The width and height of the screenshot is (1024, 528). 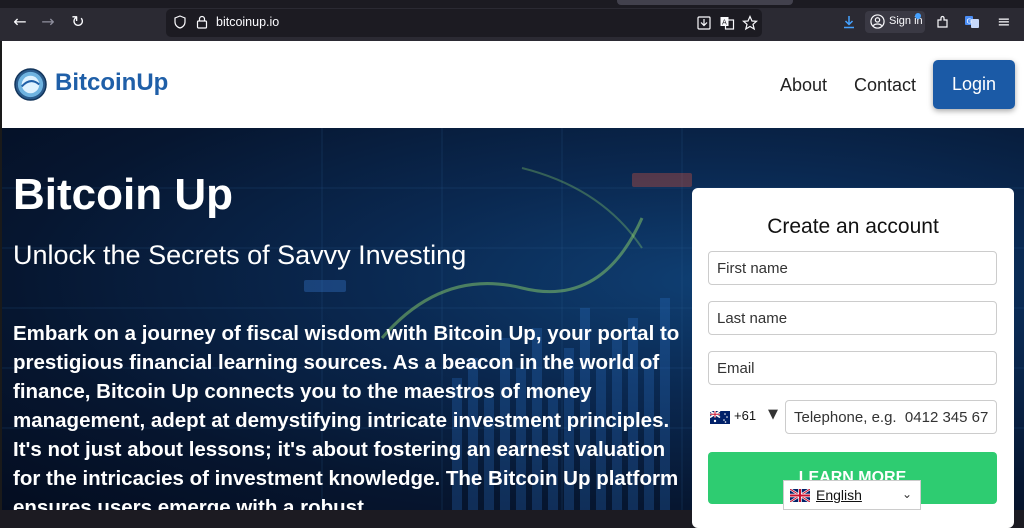 I want to click on language-selector: English ⌄, so click(x=852, y=495).